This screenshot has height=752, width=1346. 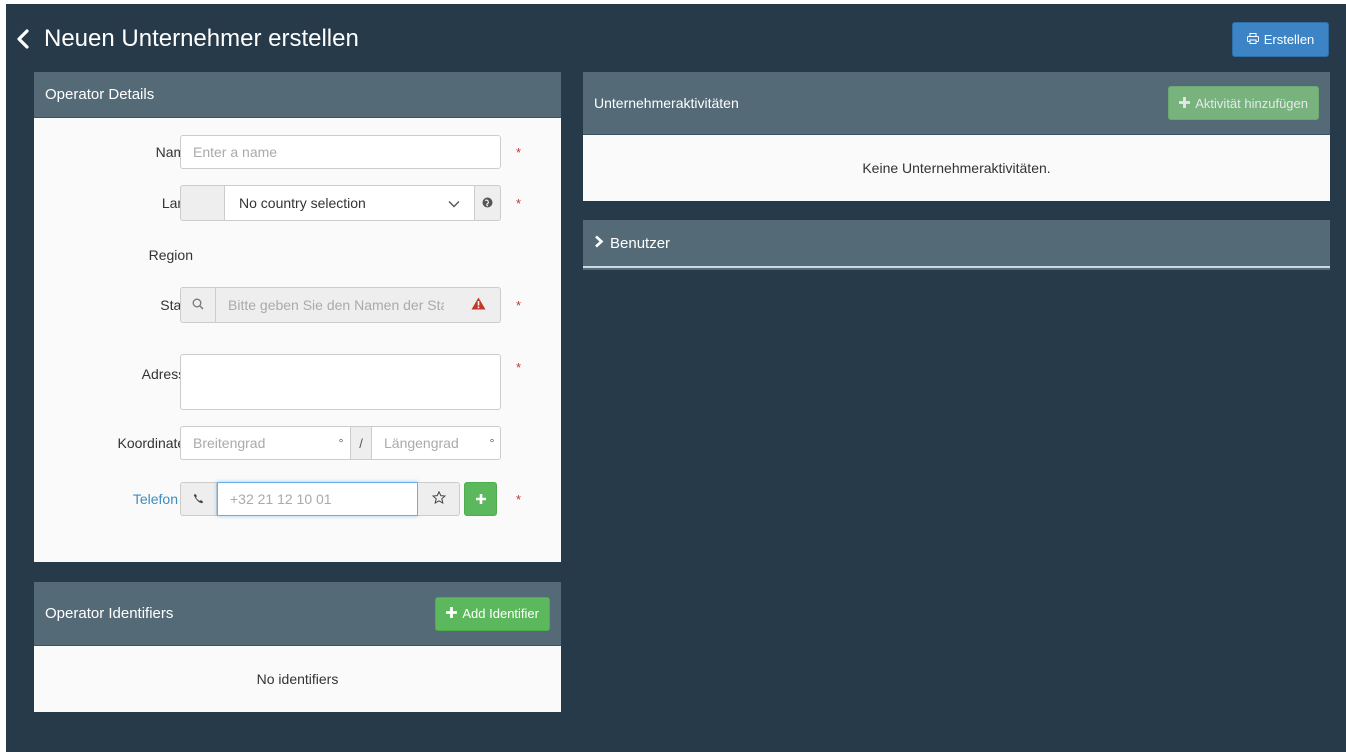 I want to click on coordinates-group: ° / °, so click(x=340, y=443).